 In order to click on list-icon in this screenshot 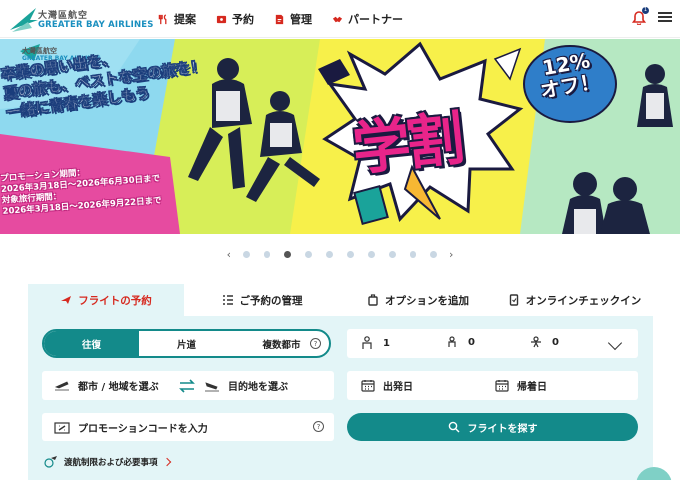, I will do `click(227, 300)`.